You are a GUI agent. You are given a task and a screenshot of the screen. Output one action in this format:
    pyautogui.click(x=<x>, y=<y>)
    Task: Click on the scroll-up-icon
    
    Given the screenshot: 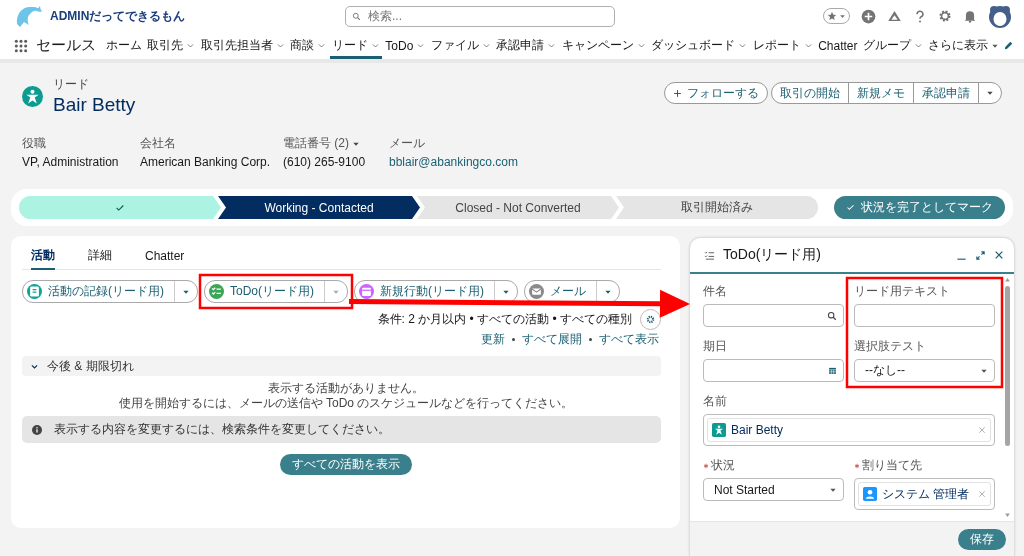 What is the action you would take?
    pyautogui.click(x=1007, y=280)
    